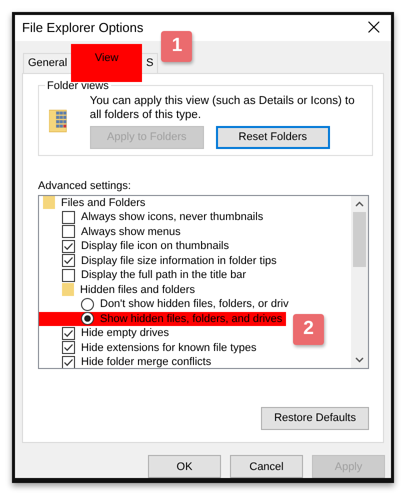  What do you see at coordinates (308, 329) in the screenshot?
I see `step-badge: 2` at bounding box center [308, 329].